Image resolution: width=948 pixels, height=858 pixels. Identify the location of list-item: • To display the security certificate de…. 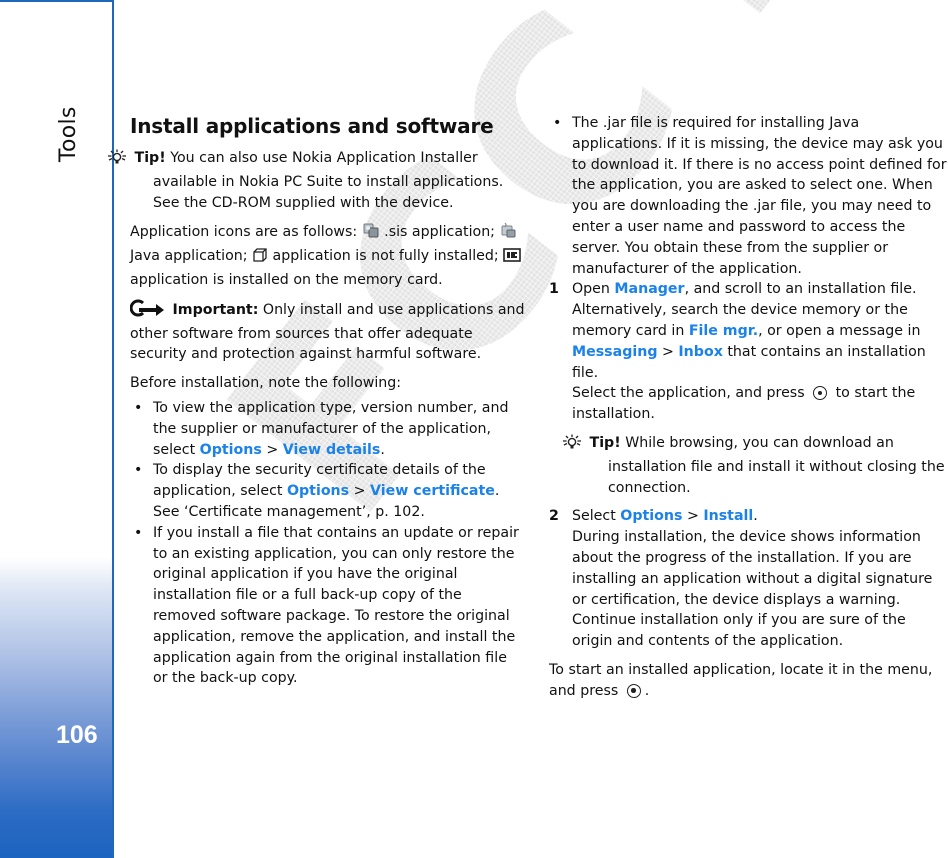
(327, 491).